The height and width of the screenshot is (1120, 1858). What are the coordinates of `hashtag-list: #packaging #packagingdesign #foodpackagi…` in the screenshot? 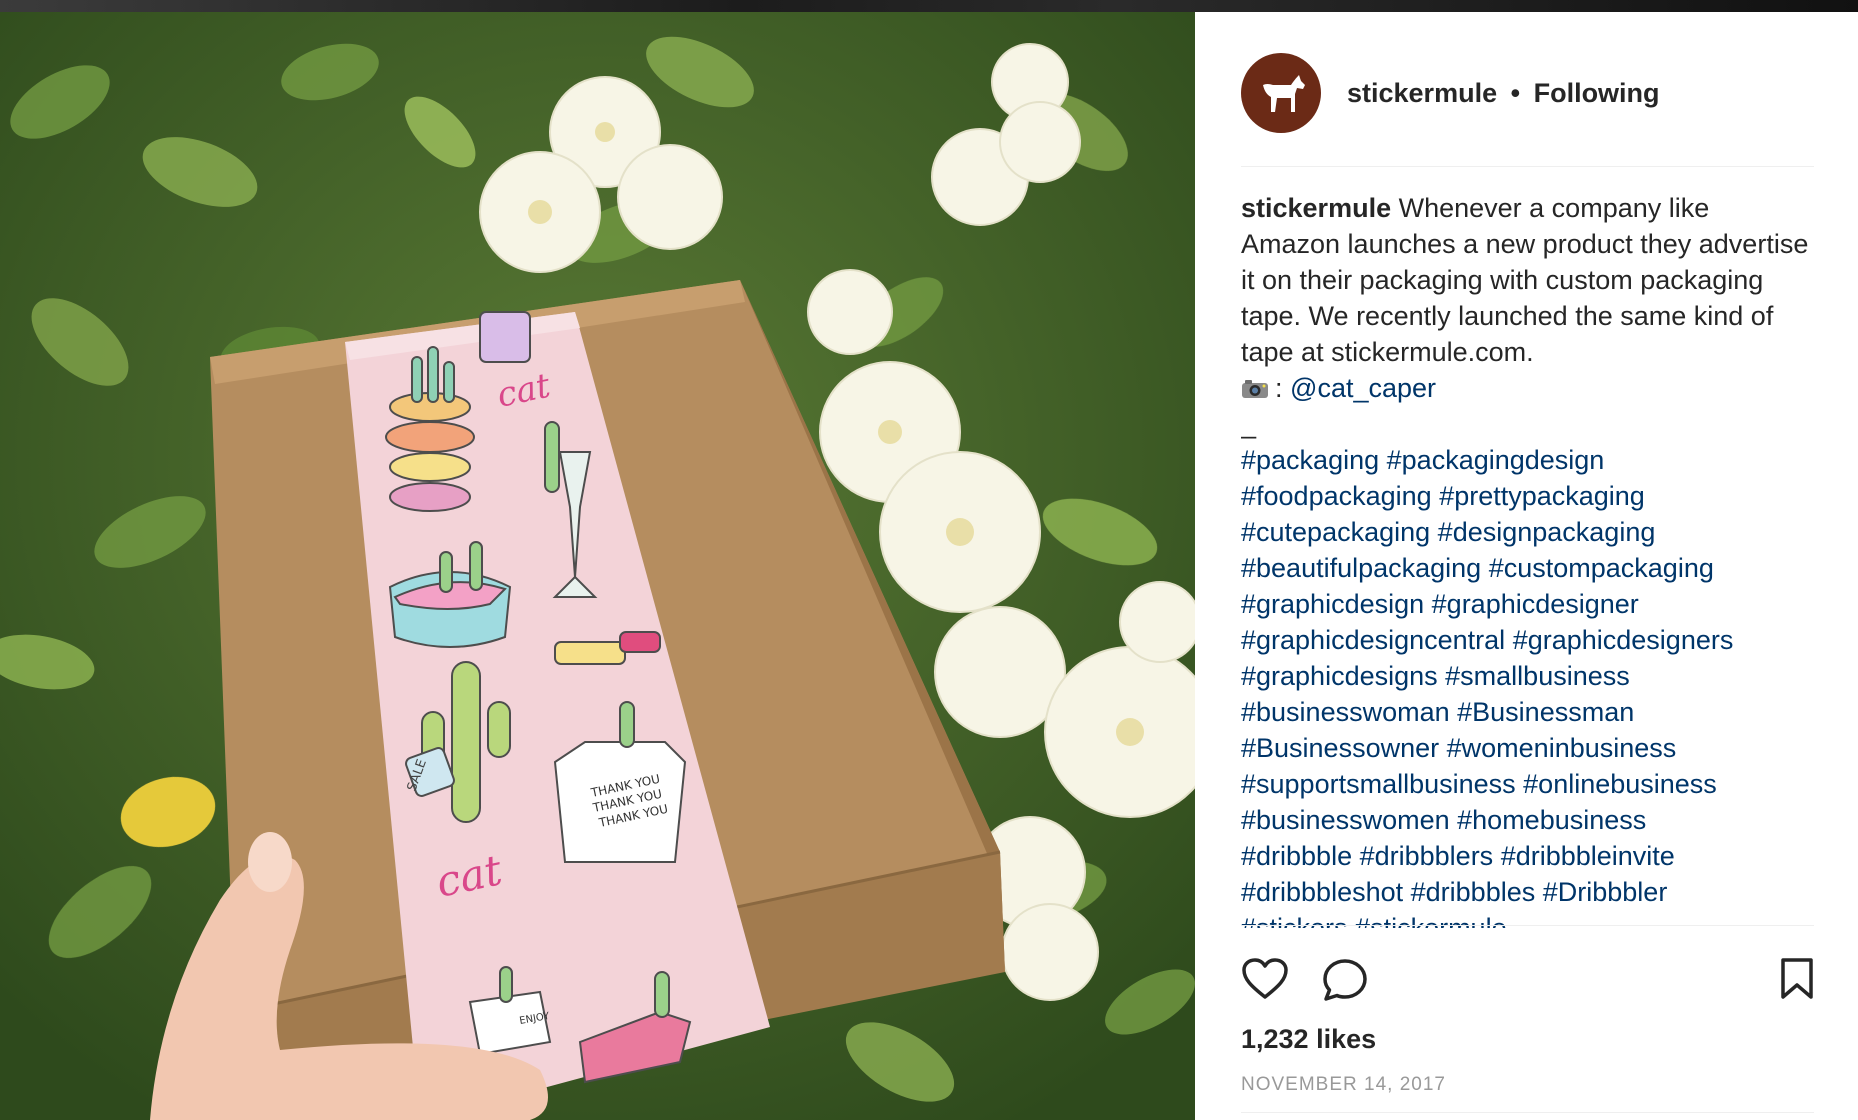 It's located at (1527, 685).